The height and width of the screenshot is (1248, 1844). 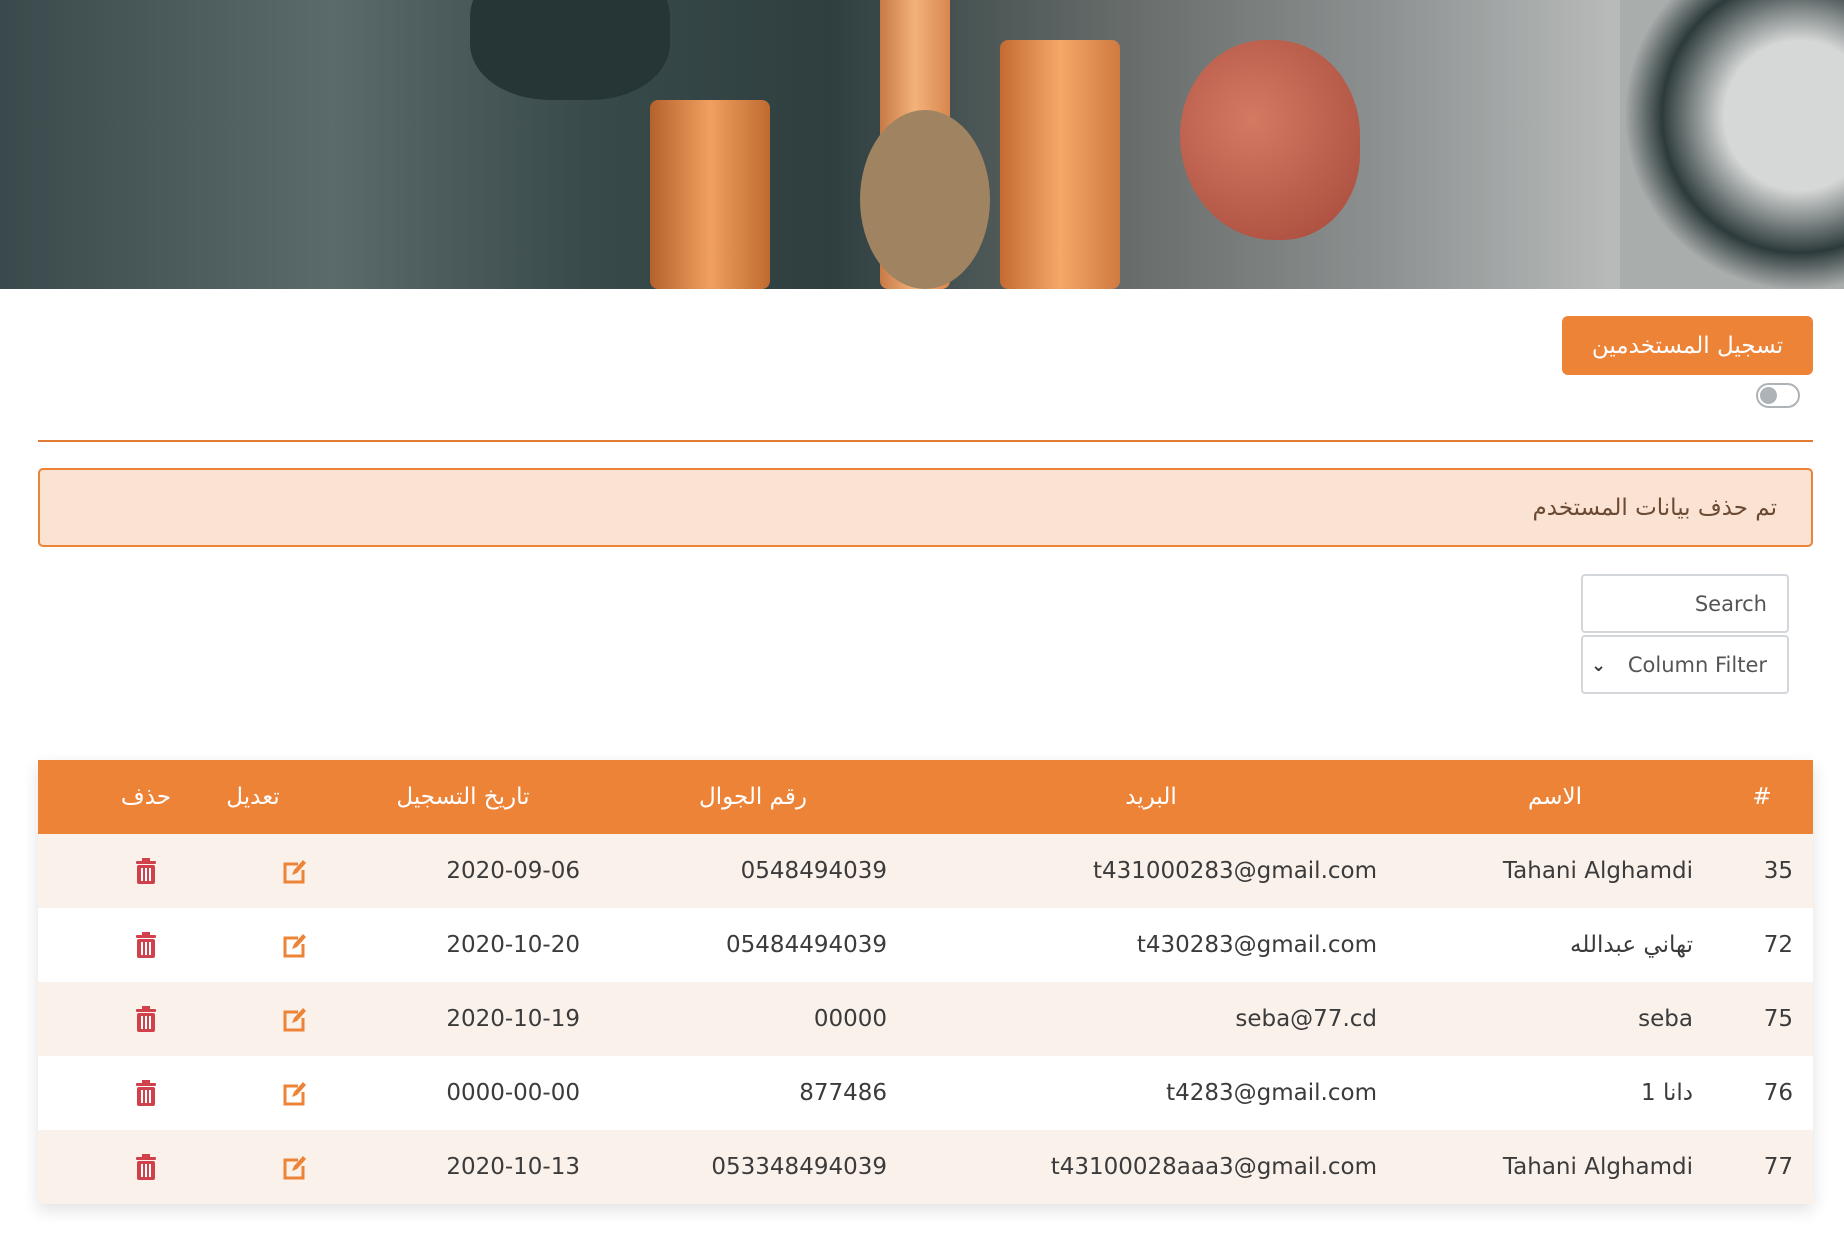 I want to click on email-cell: t43100028aaa3@gmail.com, so click(x=1213, y=1167).